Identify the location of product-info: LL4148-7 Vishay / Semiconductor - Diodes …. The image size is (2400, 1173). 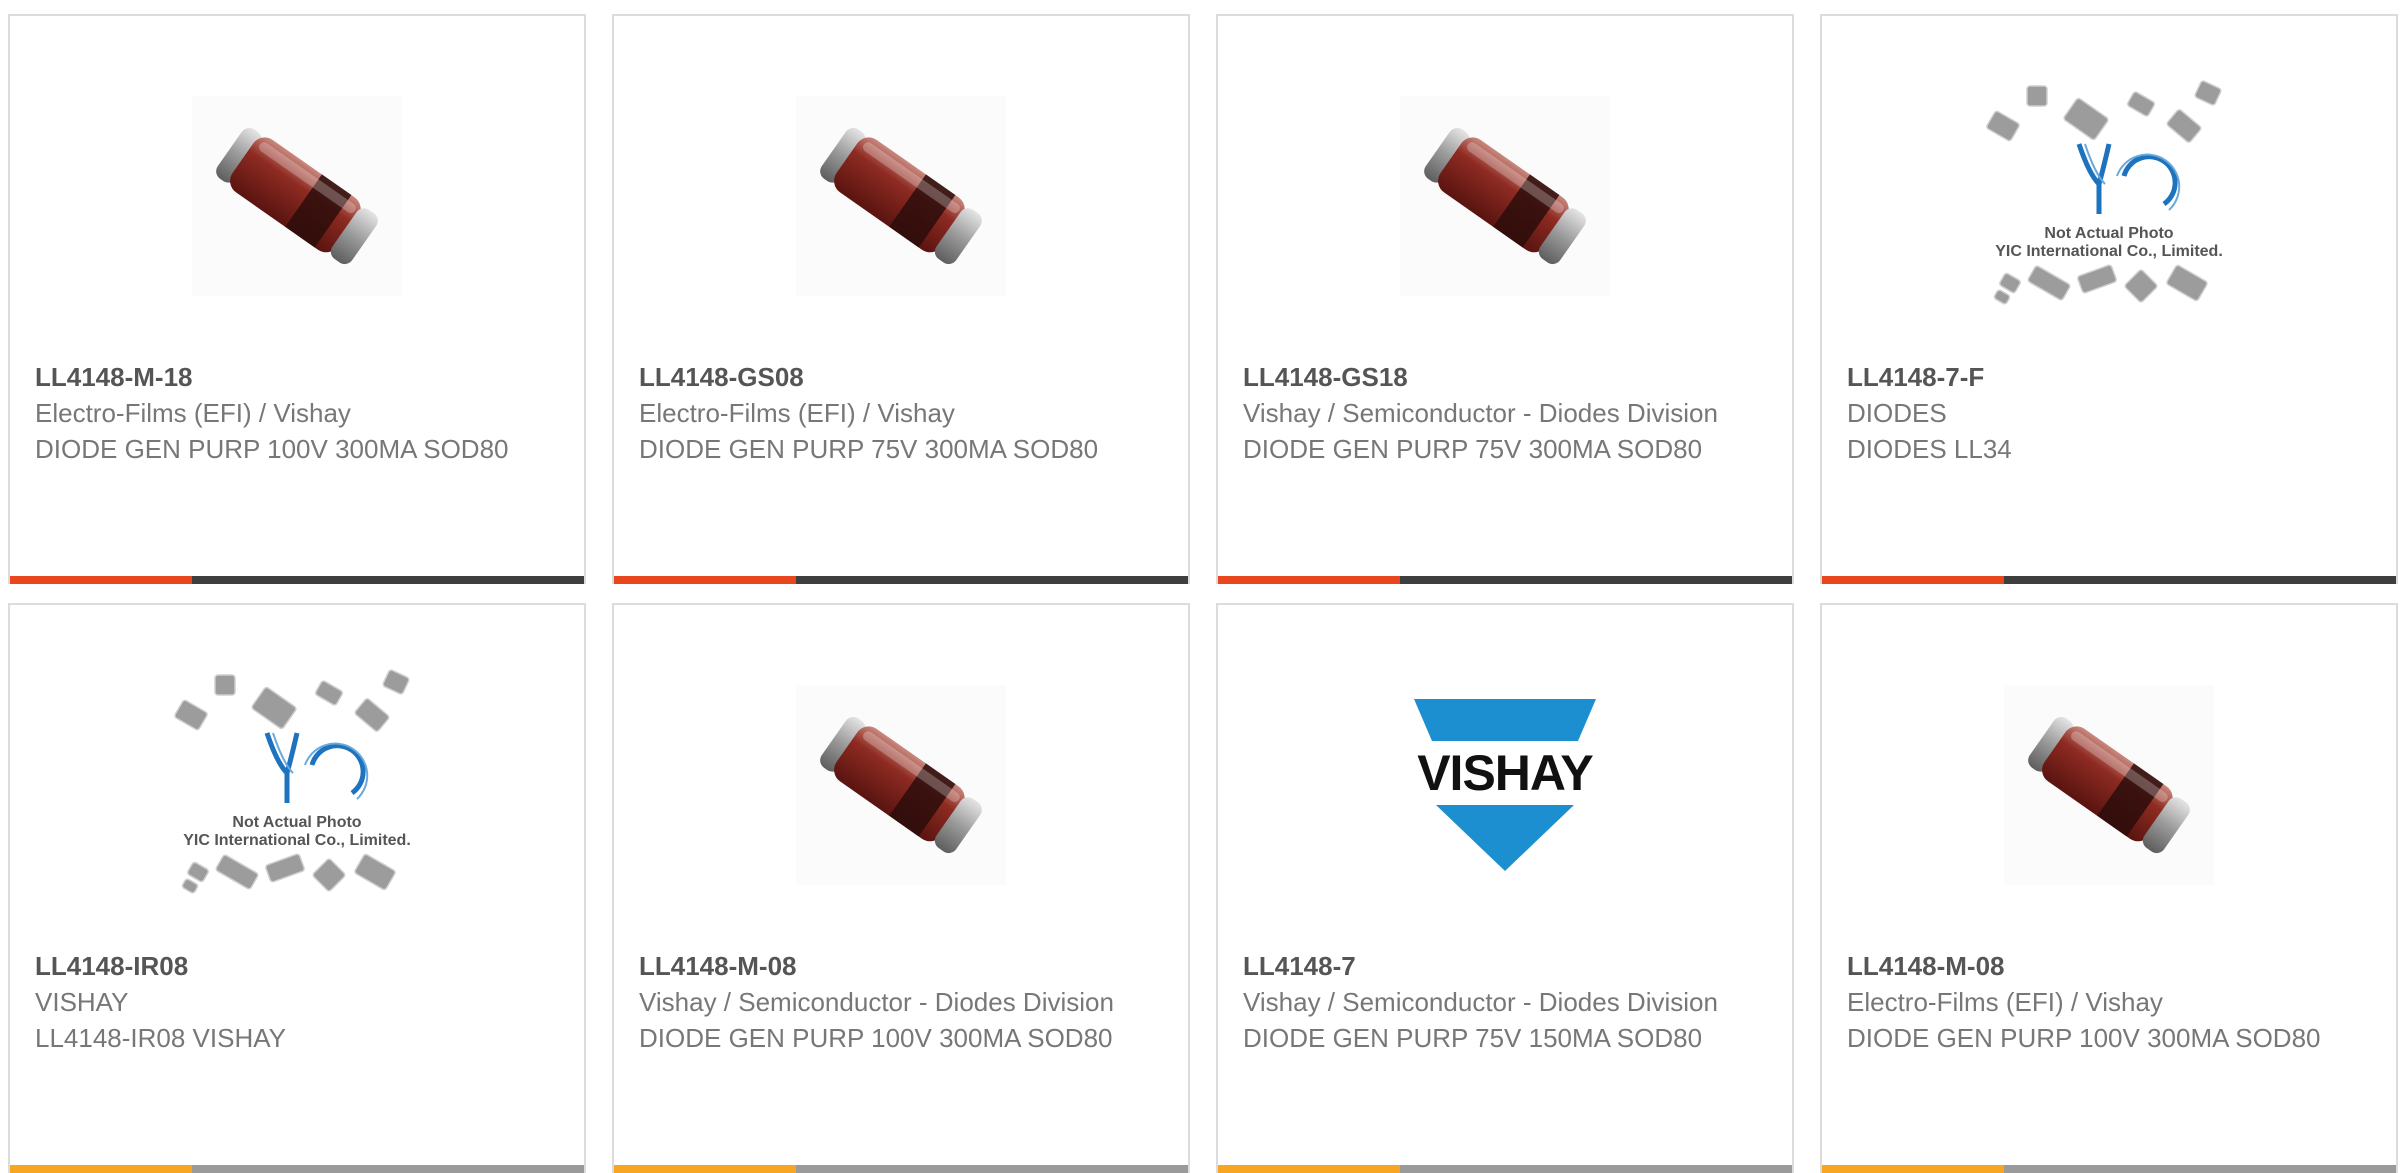
(1503, 1002).